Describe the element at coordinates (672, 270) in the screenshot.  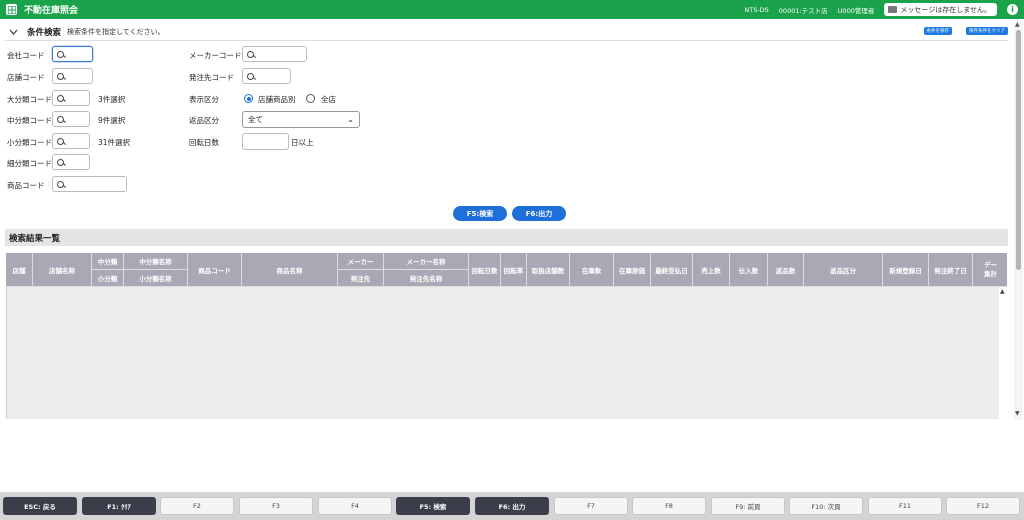
I see `col-last-recv: 最終受払日` at that location.